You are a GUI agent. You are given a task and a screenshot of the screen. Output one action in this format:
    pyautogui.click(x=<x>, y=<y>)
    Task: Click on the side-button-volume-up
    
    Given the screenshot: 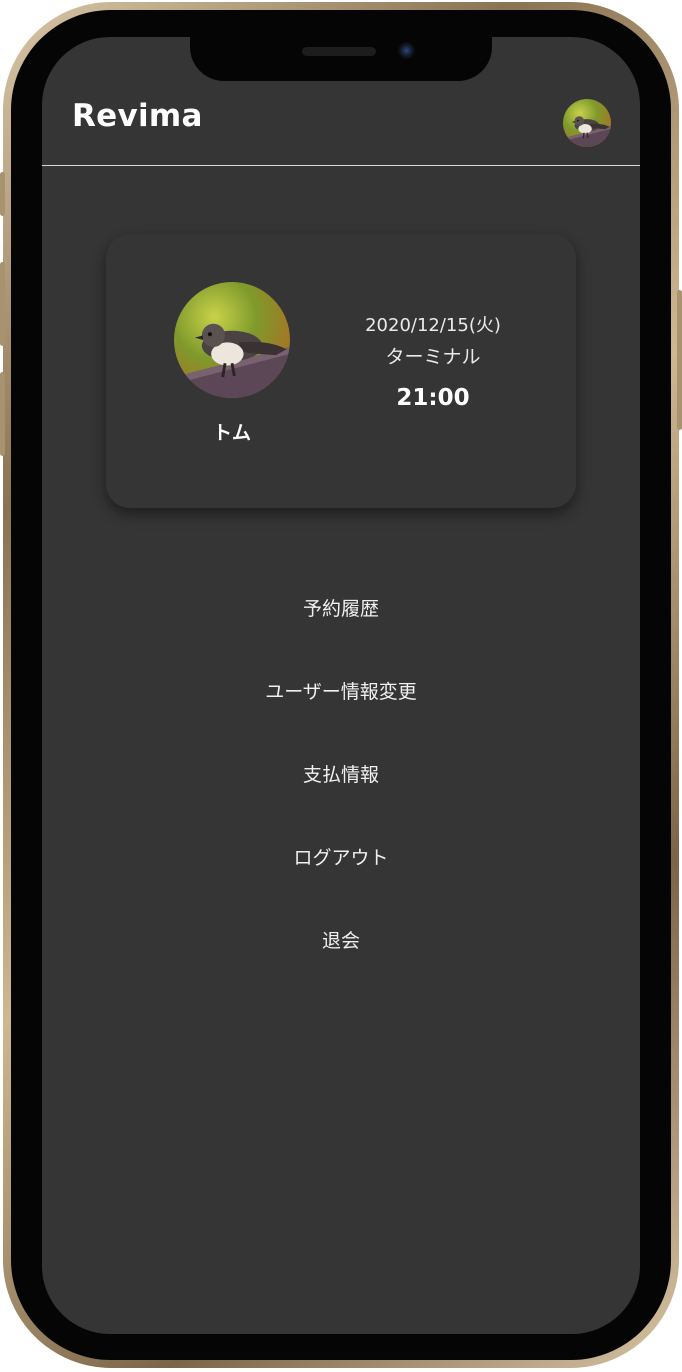 What is the action you would take?
    pyautogui.click(x=2, y=304)
    